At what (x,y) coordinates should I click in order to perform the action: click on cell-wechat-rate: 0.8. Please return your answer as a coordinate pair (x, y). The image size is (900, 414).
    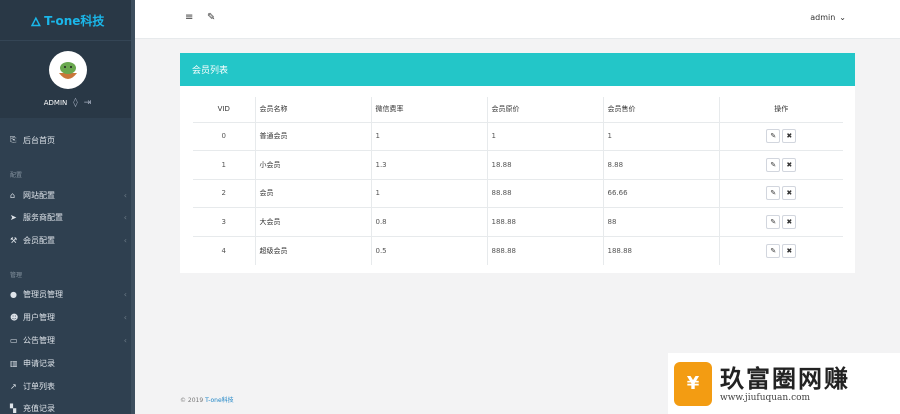
    Looking at the image, I should click on (428, 221).